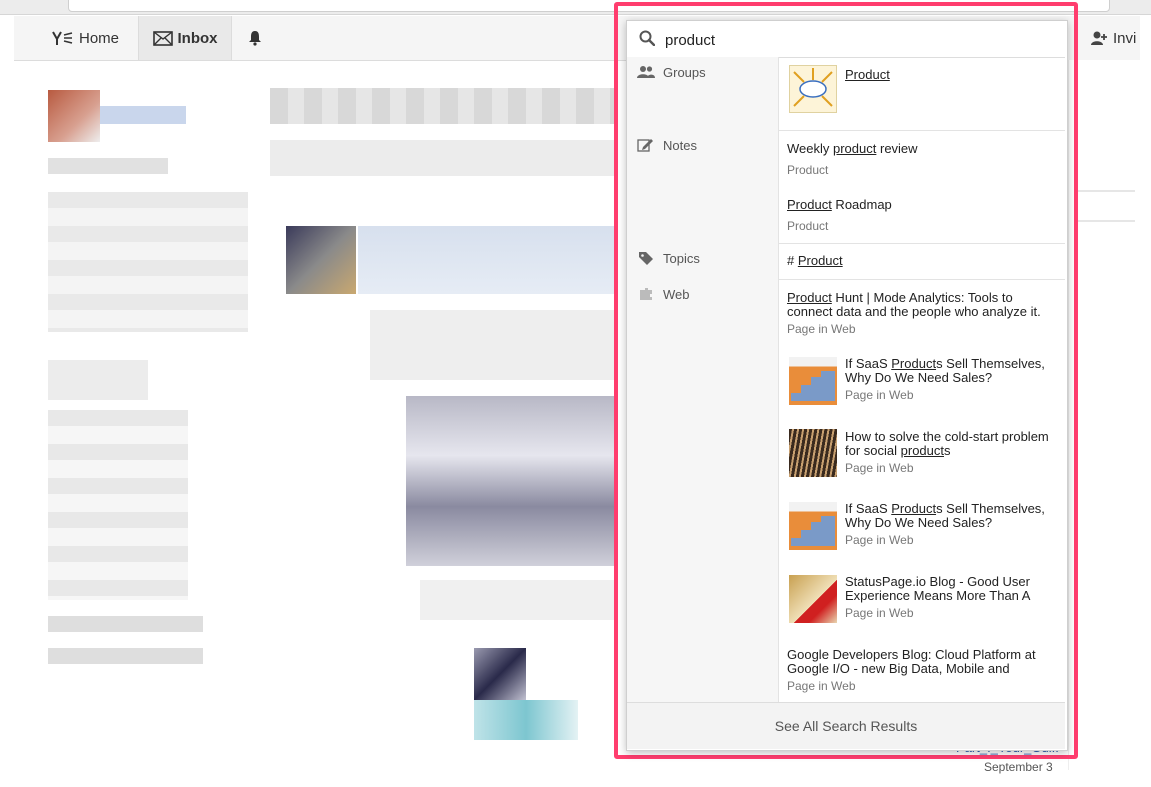 This screenshot has height=787, width=1151. What do you see at coordinates (162, 38) in the screenshot?
I see `inbox-icon` at bounding box center [162, 38].